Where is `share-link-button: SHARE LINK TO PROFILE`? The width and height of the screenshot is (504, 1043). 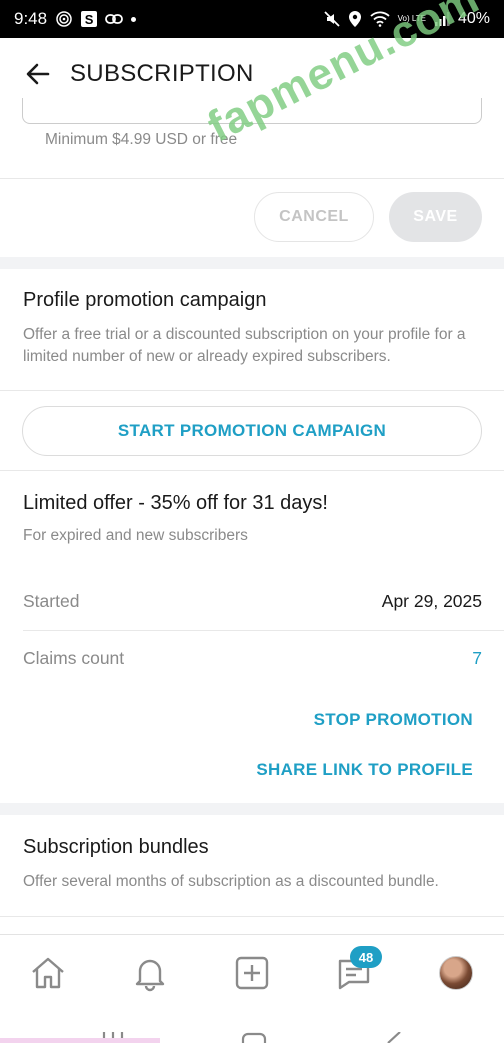
share-link-button: SHARE LINK TO PROFILE is located at coordinates (364, 770).